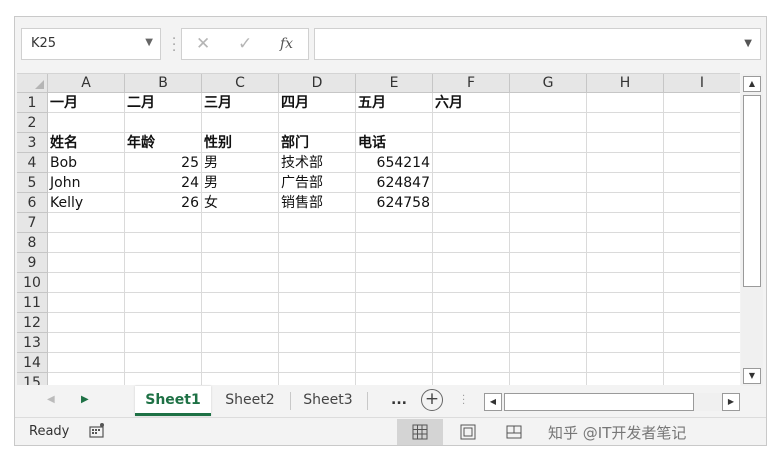  Describe the element at coordinates (548, 323) in the screenshot. I see `cell-g12` at that location.